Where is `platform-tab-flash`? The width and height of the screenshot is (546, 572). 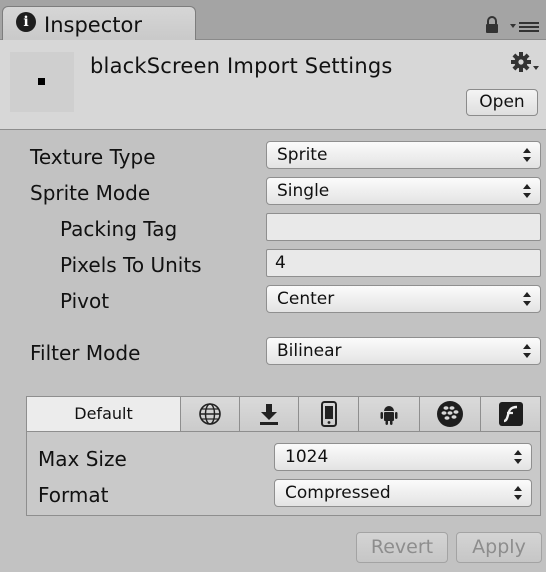 platform-tab-flash is located at coordinates (510, 414).